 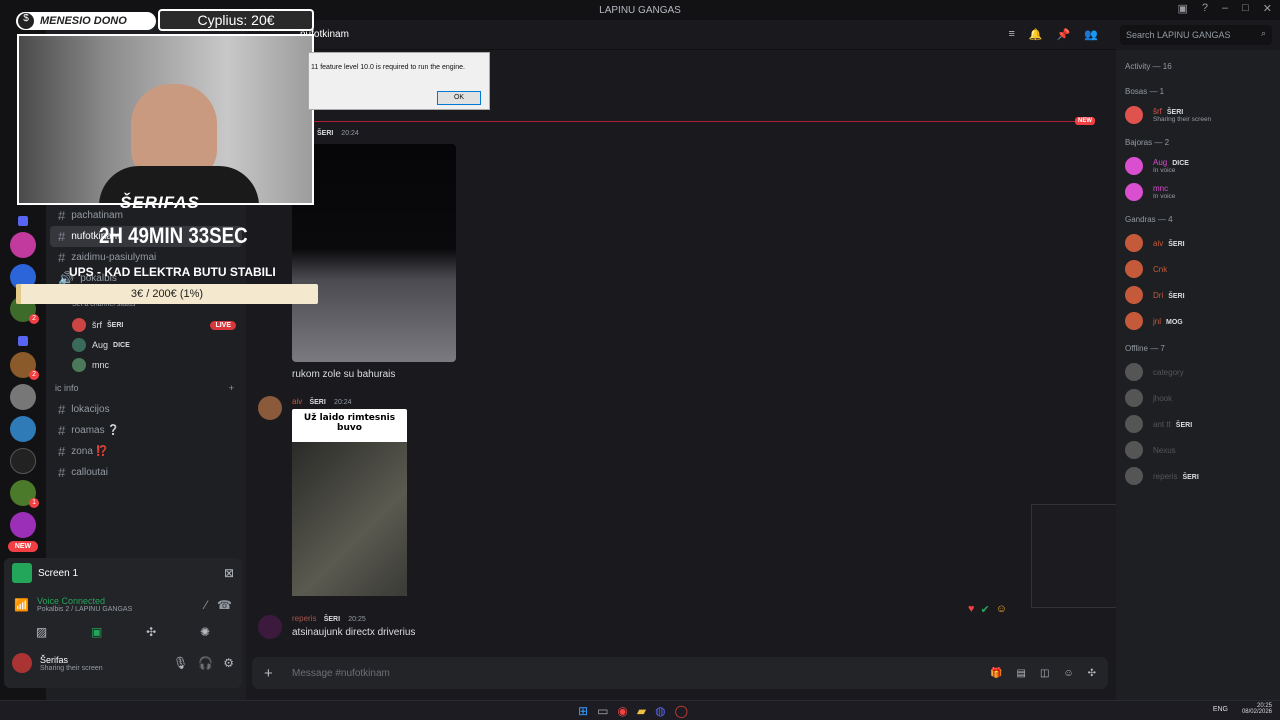 What do you see at coordinates (1147, 142) in the screenshot?
I see `member-group-title: Bajoras — 2` at bounding box center [1147, 142].